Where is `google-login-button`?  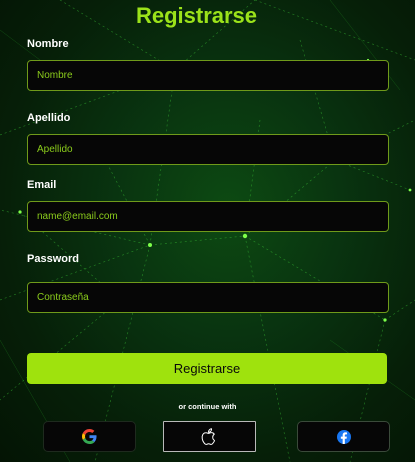
google-login-button is located at coordinates (89, 436).